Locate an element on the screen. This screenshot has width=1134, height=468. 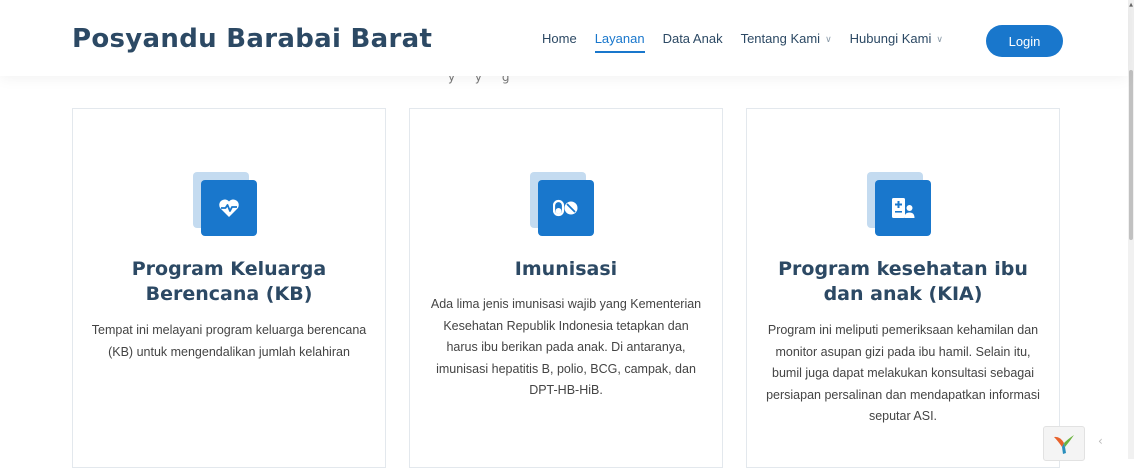
nav-hubungi-kami-label: Hubungi Kami is located at coordinates (890, 38).